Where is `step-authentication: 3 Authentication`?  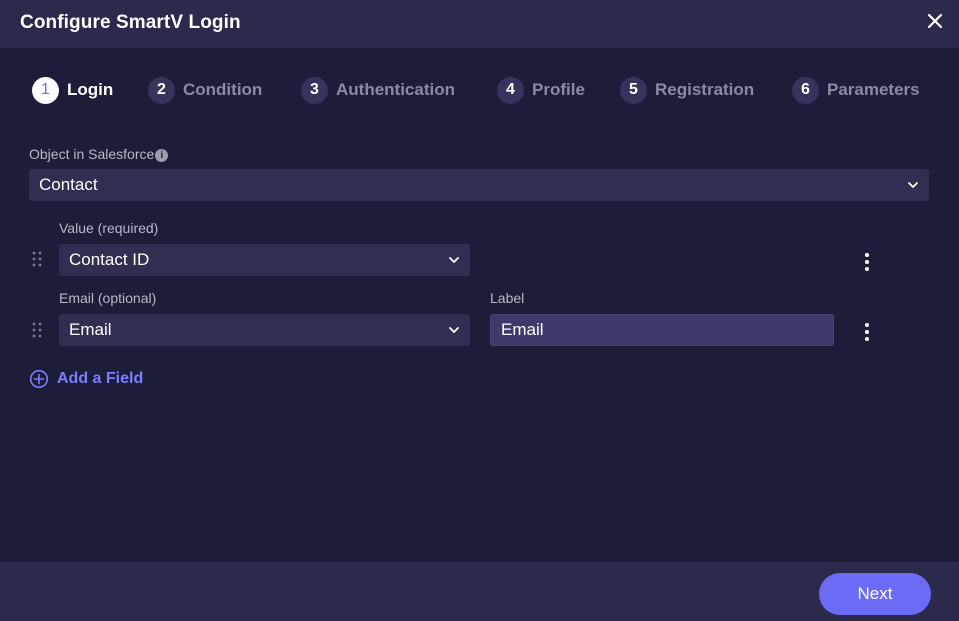 step-authentication: 3 Authentication is located at coordinates (378, 90).